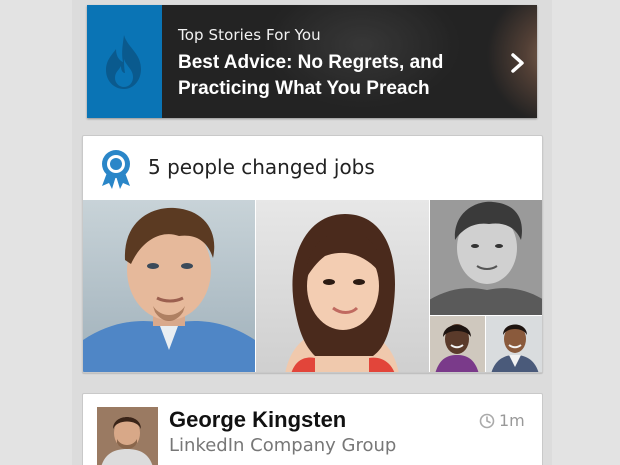 The image size is (620, 465). What do you see at coordinates (518, 63) in the screenshot?
I see `chevron-right-icon` at bounding box center [518, 63].